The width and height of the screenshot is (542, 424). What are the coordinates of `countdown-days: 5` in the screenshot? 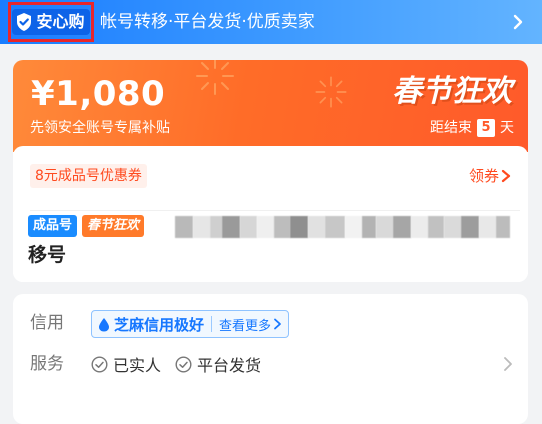 It's located at (486, 128).